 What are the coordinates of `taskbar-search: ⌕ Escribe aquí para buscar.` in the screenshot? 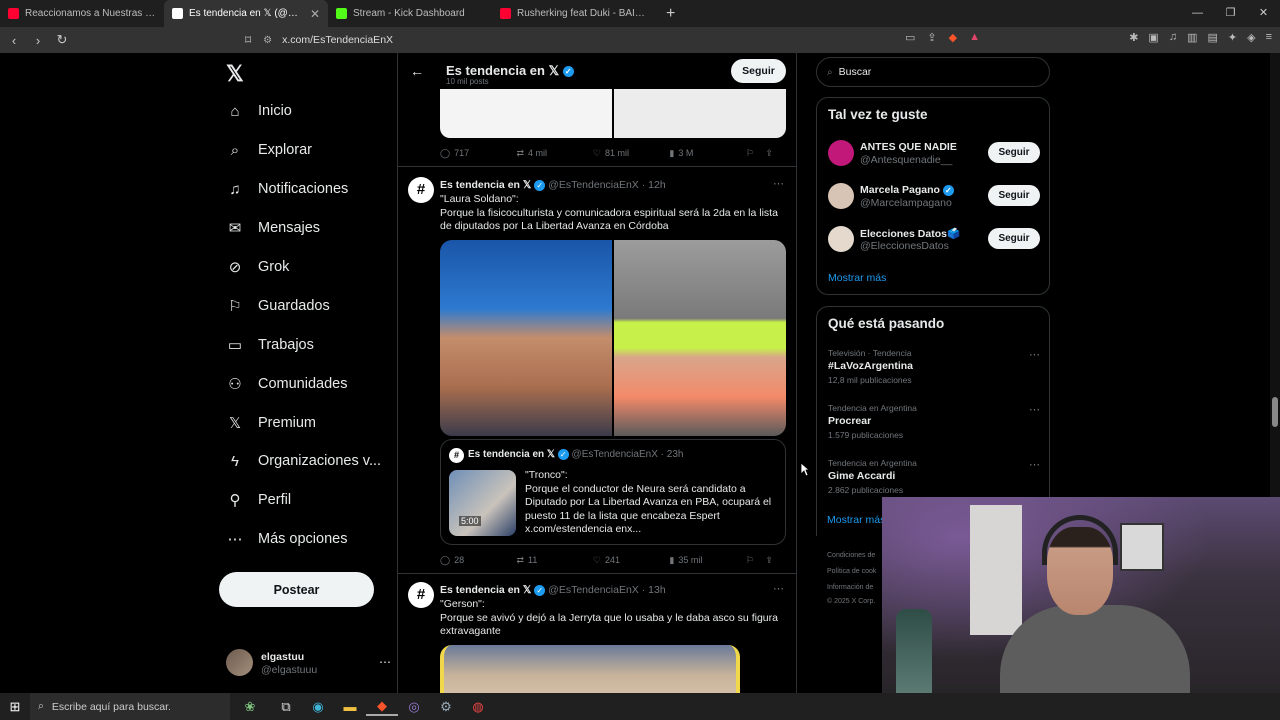 It's located at (130, 706).